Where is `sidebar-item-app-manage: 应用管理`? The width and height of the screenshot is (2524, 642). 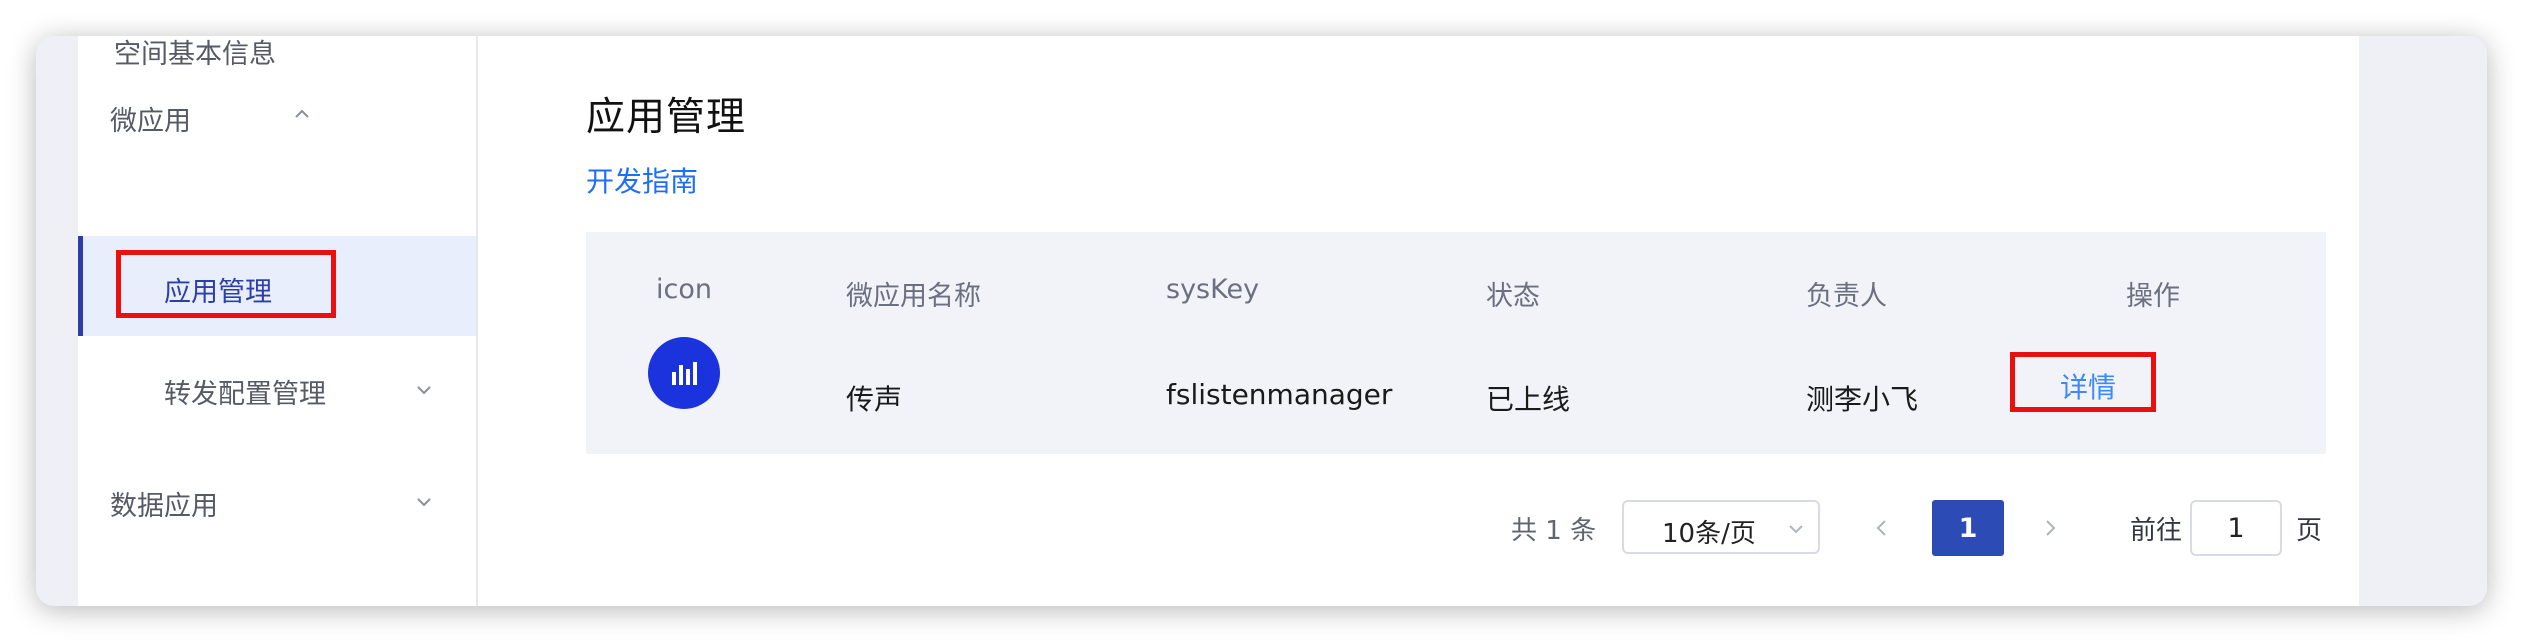
sidebar-item-app-manage: 应用管理 is located at coordinates (277, 286).